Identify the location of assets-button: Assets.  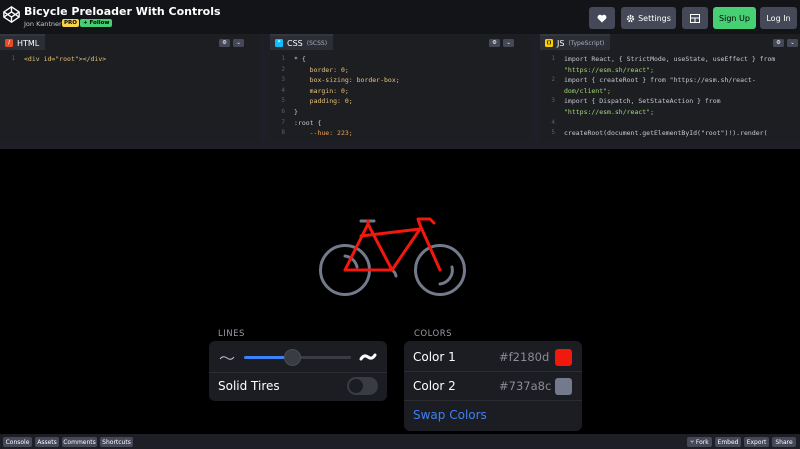
(47, 442).